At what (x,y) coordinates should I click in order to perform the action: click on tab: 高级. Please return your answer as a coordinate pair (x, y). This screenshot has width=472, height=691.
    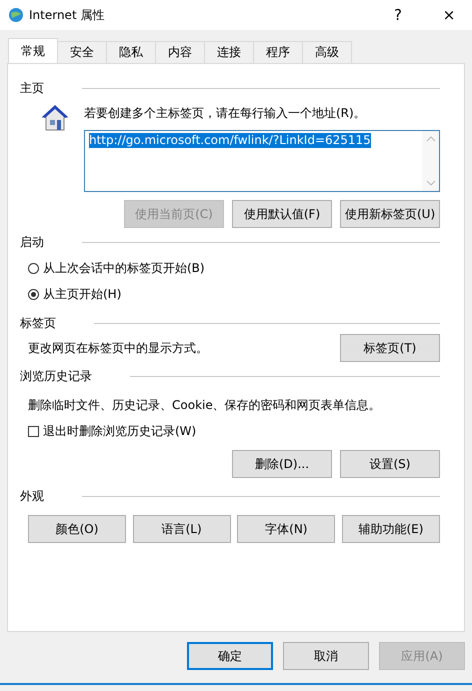
    Looking at the image, I should click on (327, 52).